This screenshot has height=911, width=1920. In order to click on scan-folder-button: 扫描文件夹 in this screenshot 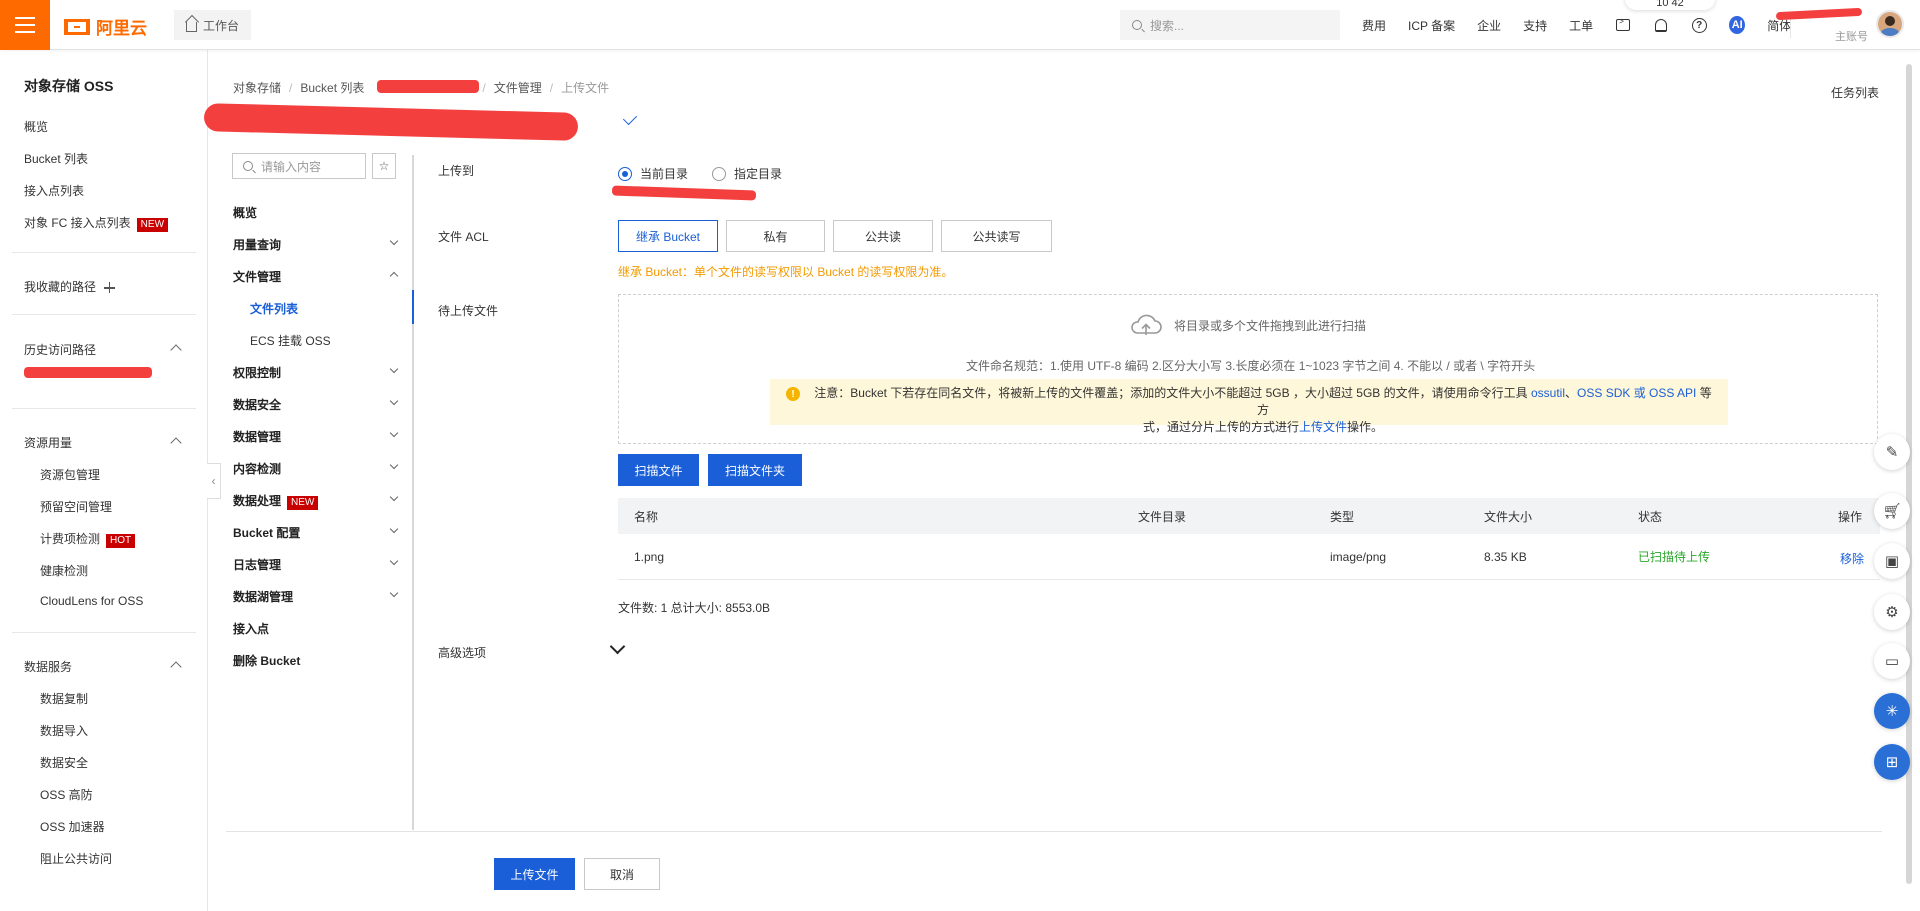, I will do `click(755, 470)`.